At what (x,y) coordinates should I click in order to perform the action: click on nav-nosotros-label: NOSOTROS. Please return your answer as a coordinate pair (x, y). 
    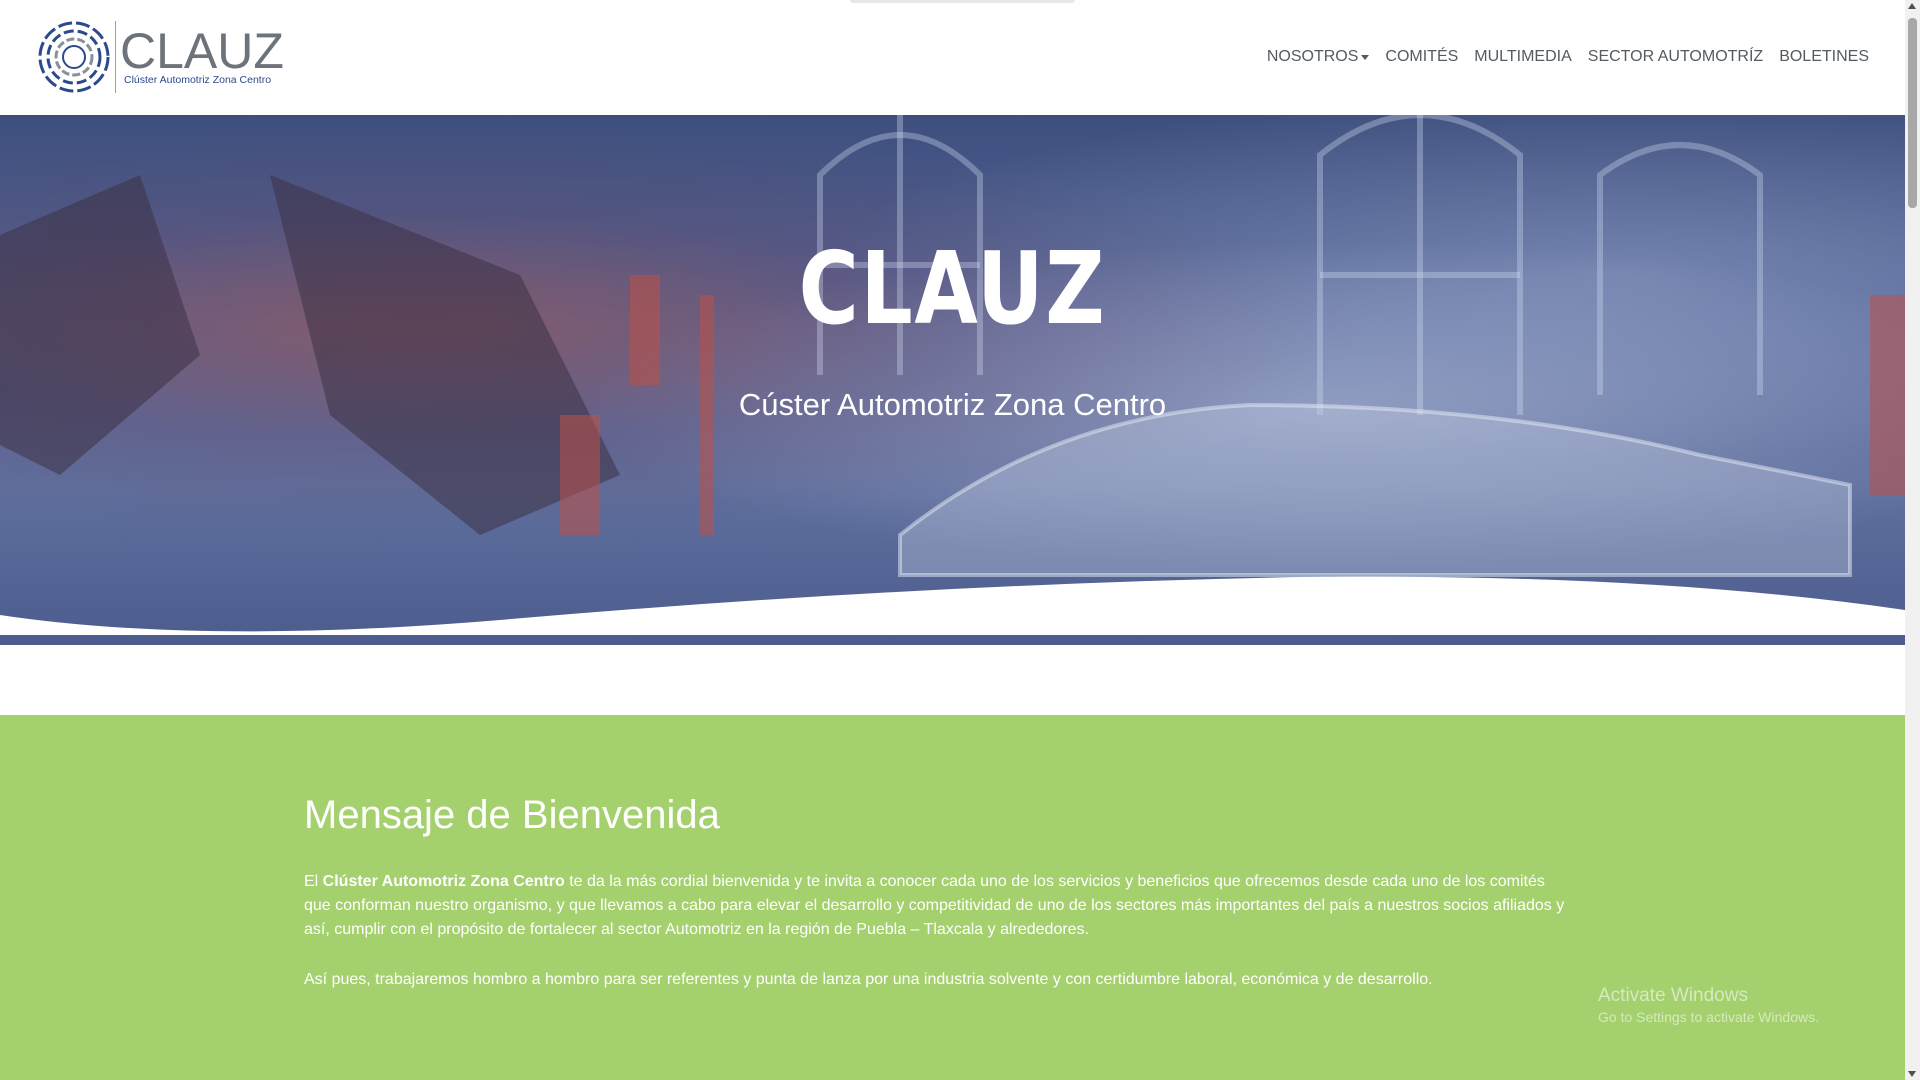
    Looking at the image, I should click on (1312, 56).